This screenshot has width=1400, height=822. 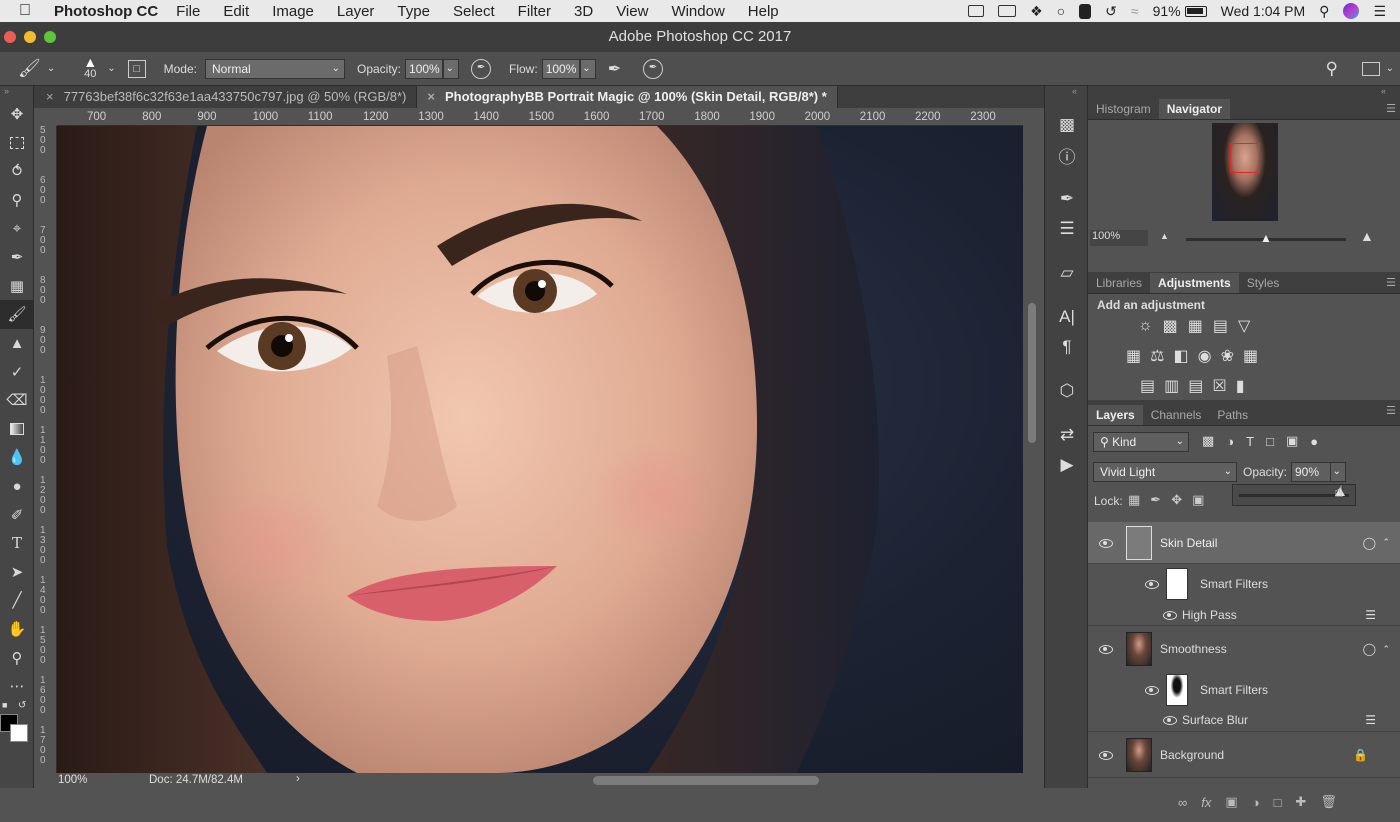 What do you see at coordinates (1370, 615) in the screenshot?
I see `filter-blending-options-icon: ☰` at bounding box center [1370, 615].